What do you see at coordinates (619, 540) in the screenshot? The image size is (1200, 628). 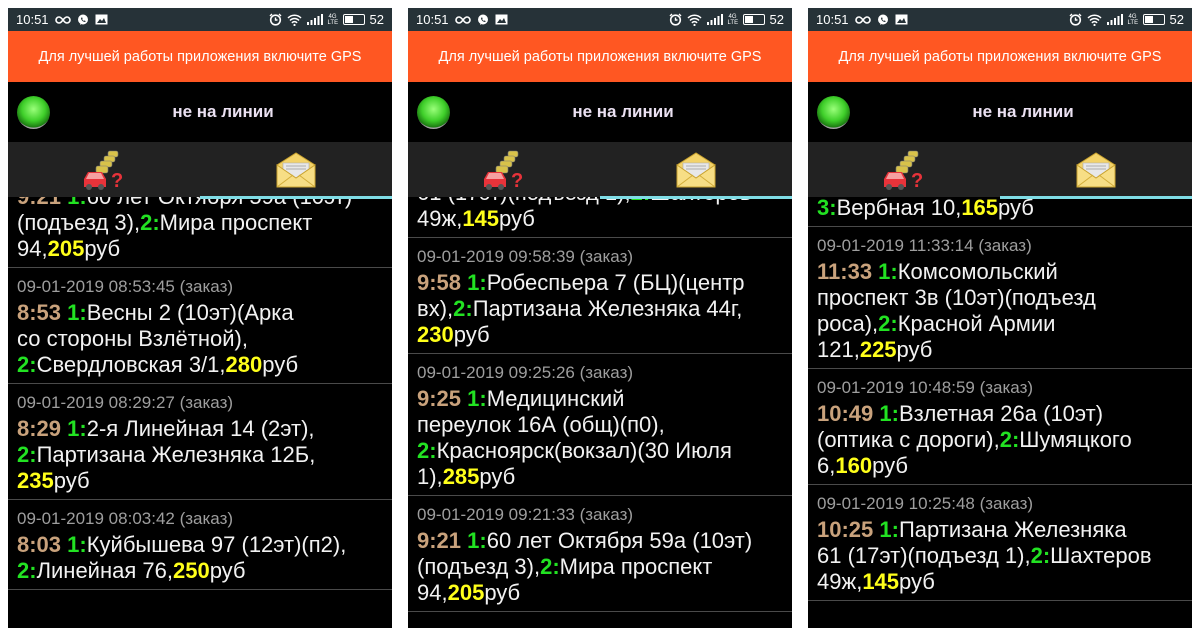 I see `address-text: 60 лет Октября 59а (10эт)` at bounding box center [619, 540].